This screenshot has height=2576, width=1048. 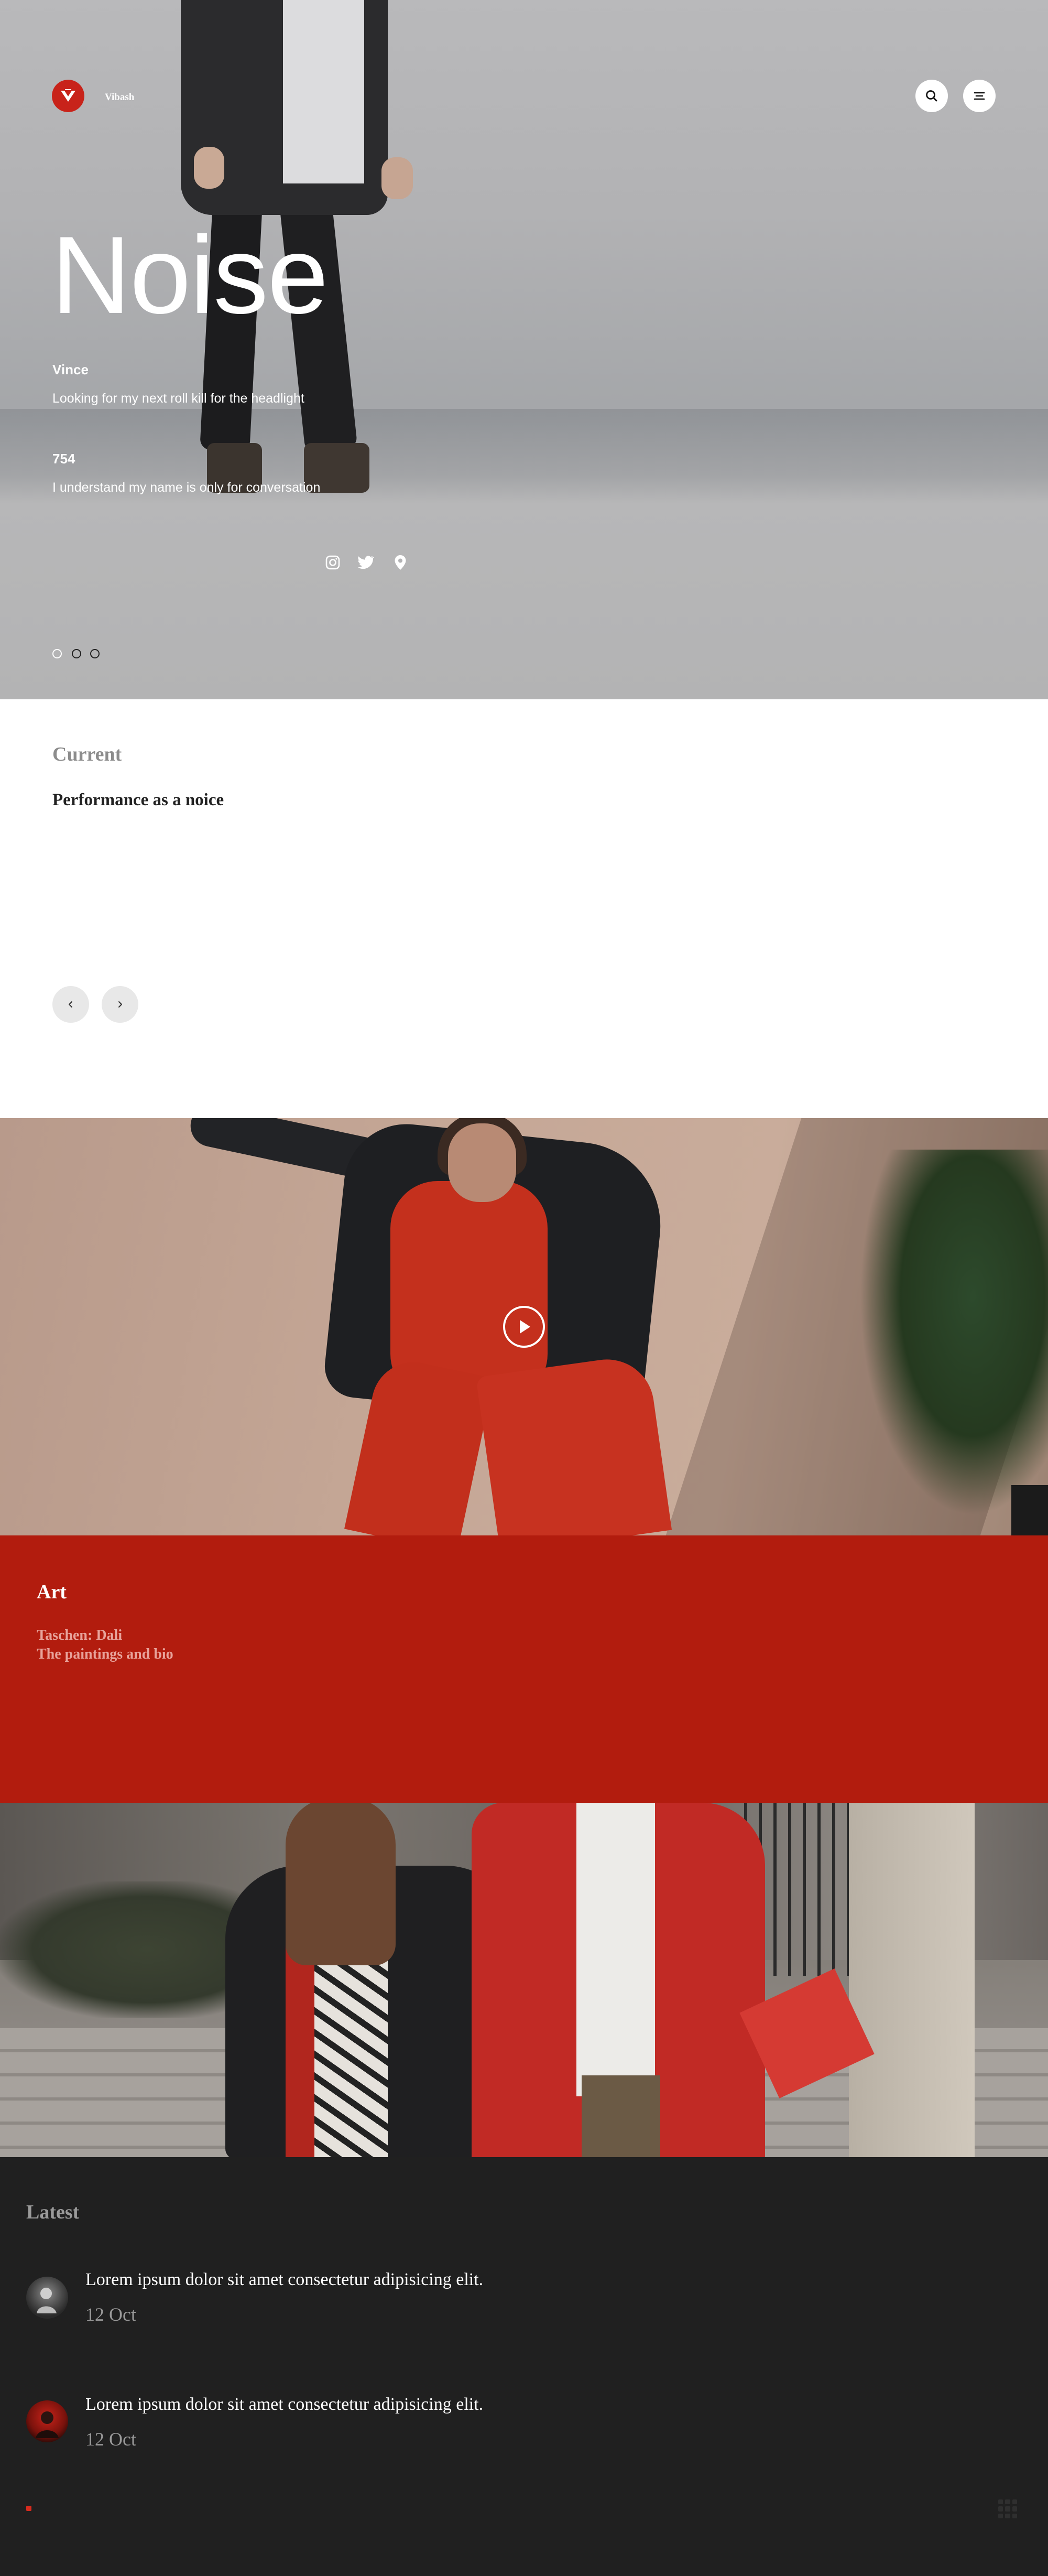 What do you see at coordinates (482, 1162) in the screenshot?
I see `video-dancer-head` at bounding box center [482, 1162].